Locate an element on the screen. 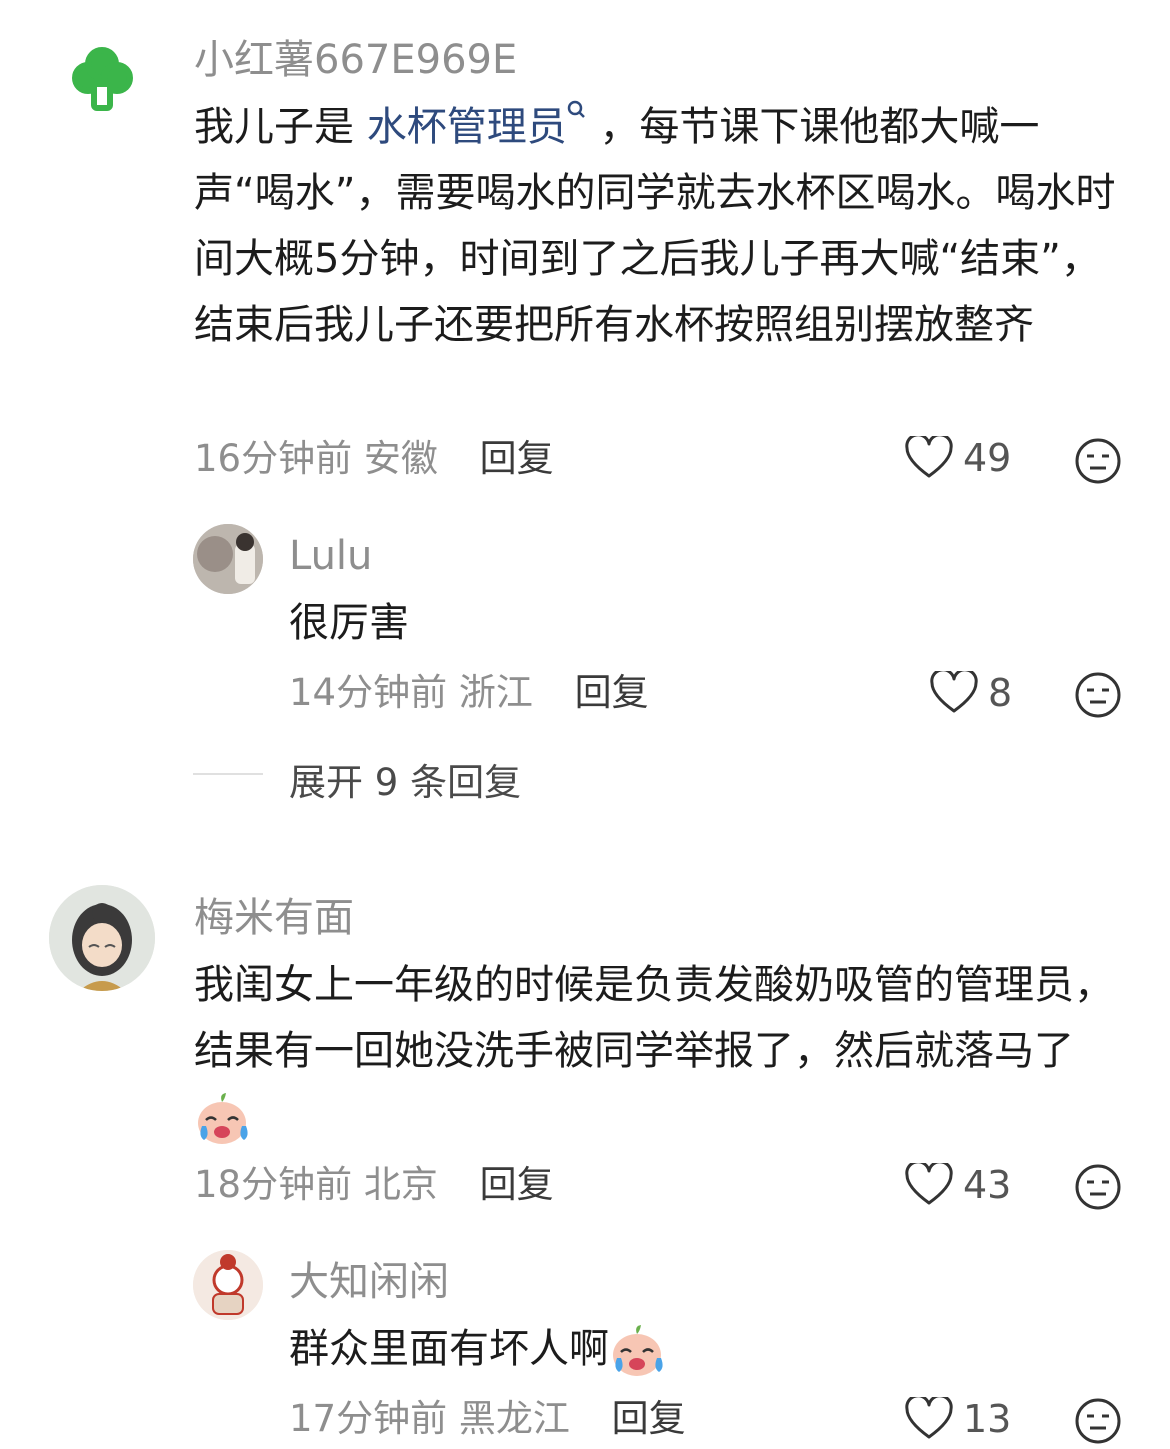  comment-username: 梅米有面 is located at coordinates (274, 918).